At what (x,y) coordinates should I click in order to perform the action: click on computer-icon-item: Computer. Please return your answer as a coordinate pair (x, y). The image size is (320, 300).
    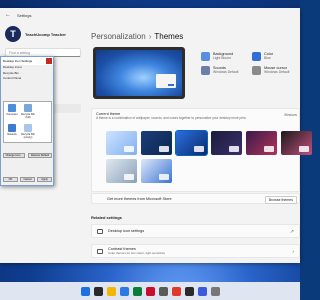
    Looking at the image, I should click on (12, 110).